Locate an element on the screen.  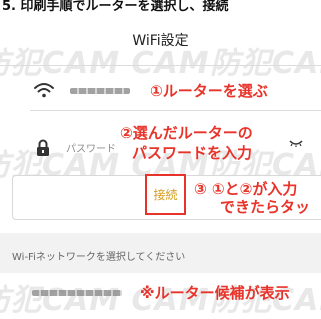
connect-button: 接続 is located at coordinates (165, 194).